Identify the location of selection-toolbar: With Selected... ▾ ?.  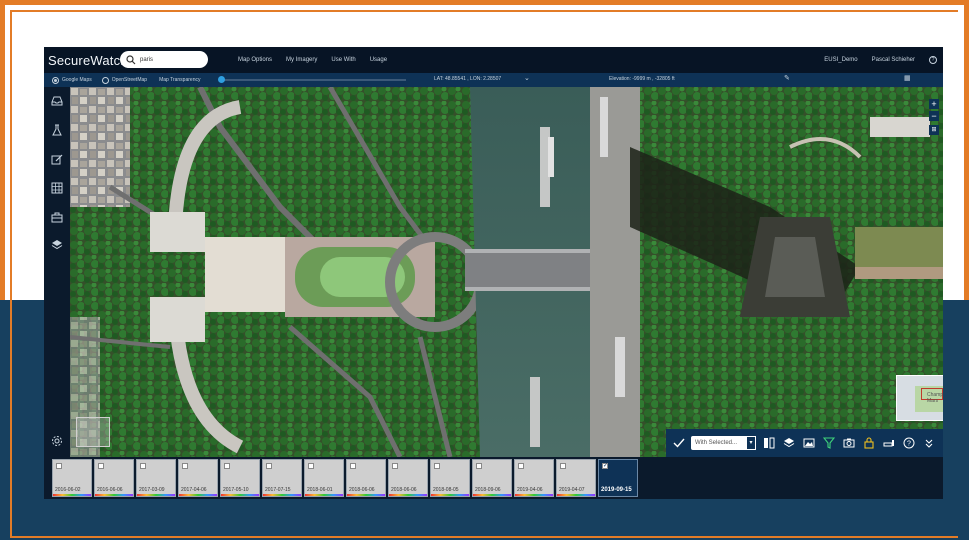
(804, 443).